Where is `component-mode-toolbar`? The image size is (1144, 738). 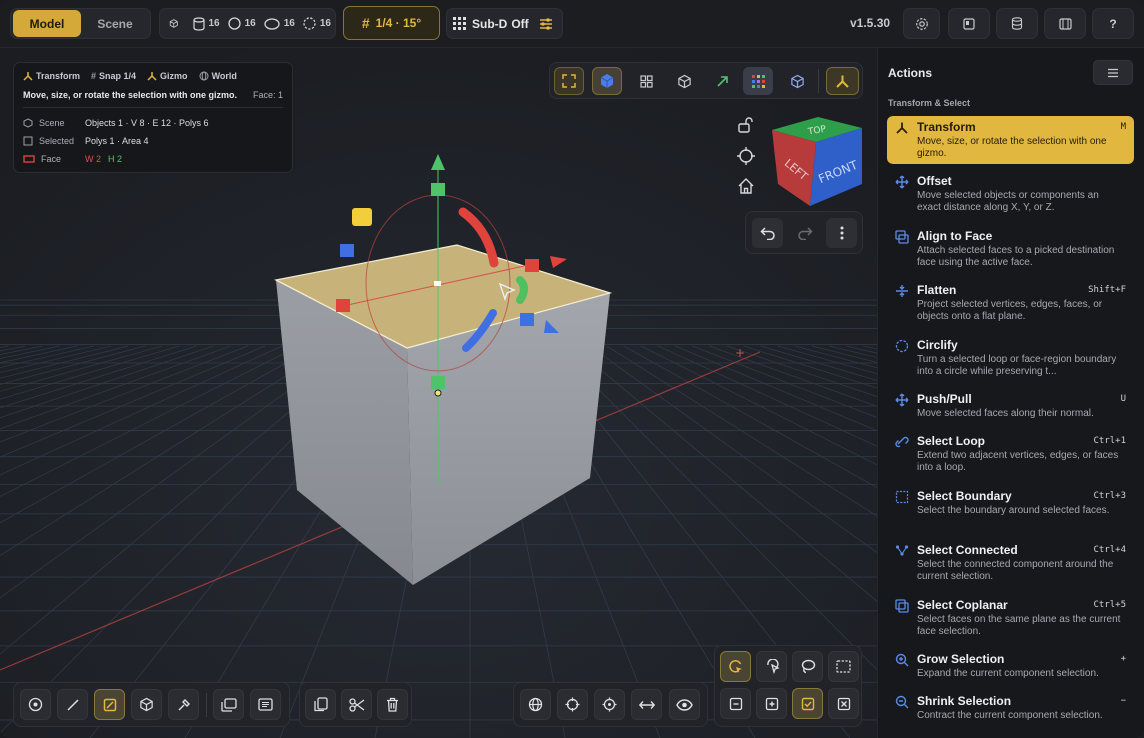
component-mode-toolbar is located at coordinates (151, 704).